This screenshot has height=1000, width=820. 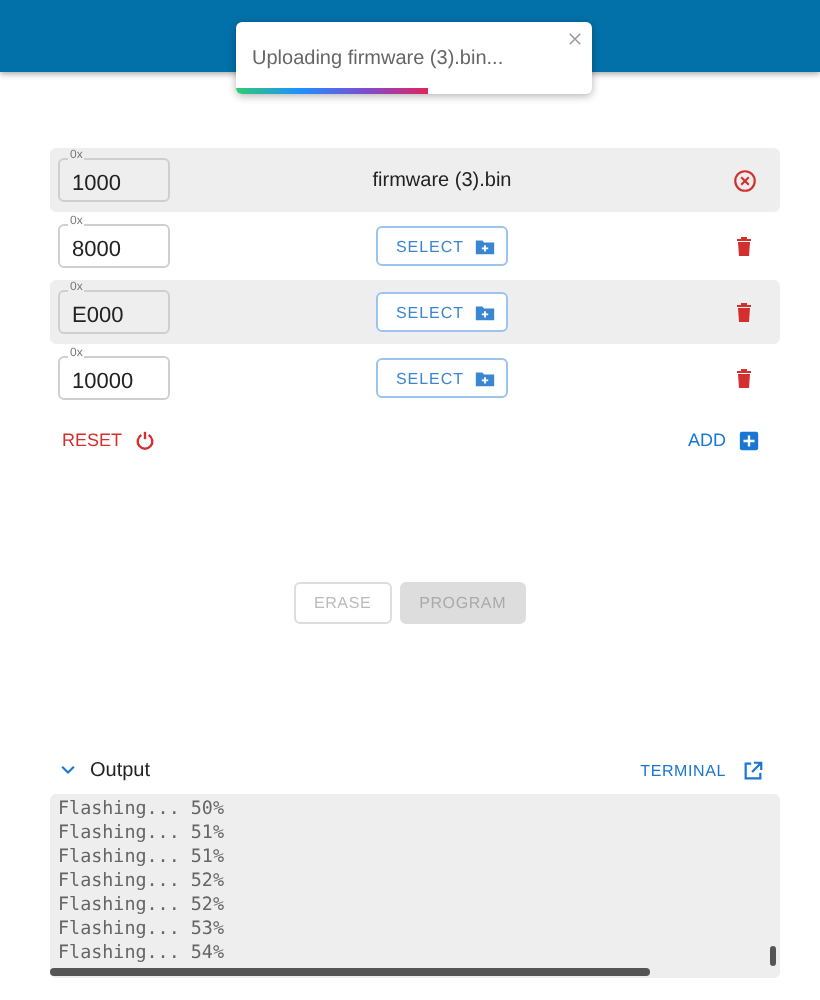 I want to click on address-field: 1000, so click(x=114, y=180).